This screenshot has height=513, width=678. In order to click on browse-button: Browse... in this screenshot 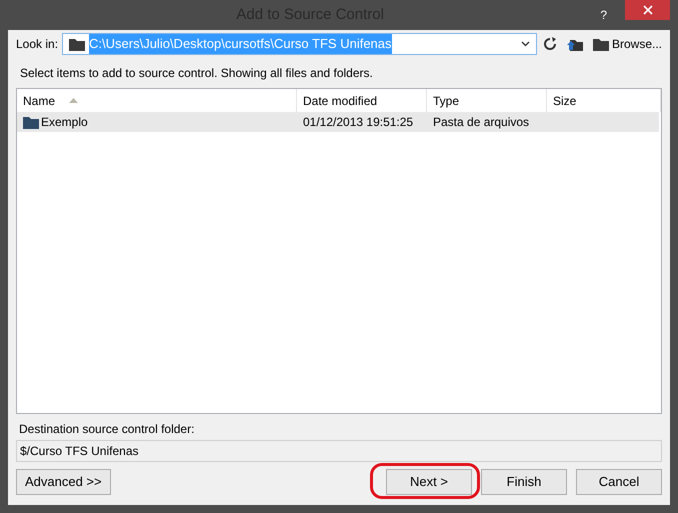, I will do `click(627, 44)`.